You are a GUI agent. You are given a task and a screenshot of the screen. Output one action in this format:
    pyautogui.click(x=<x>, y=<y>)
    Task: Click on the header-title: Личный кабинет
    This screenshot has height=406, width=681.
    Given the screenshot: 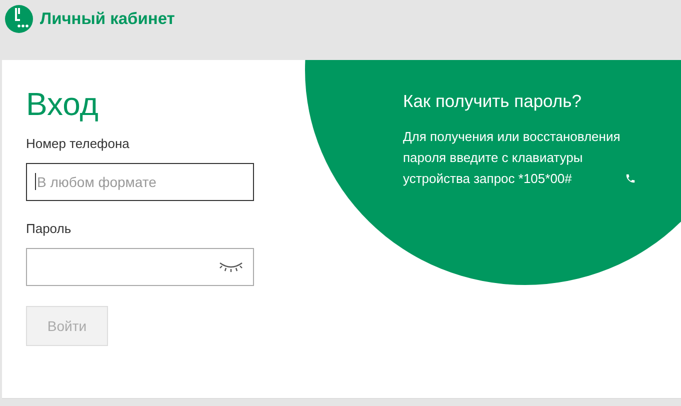 What is the action you would take?
    pyautogui.click(x=107, y=19)
    